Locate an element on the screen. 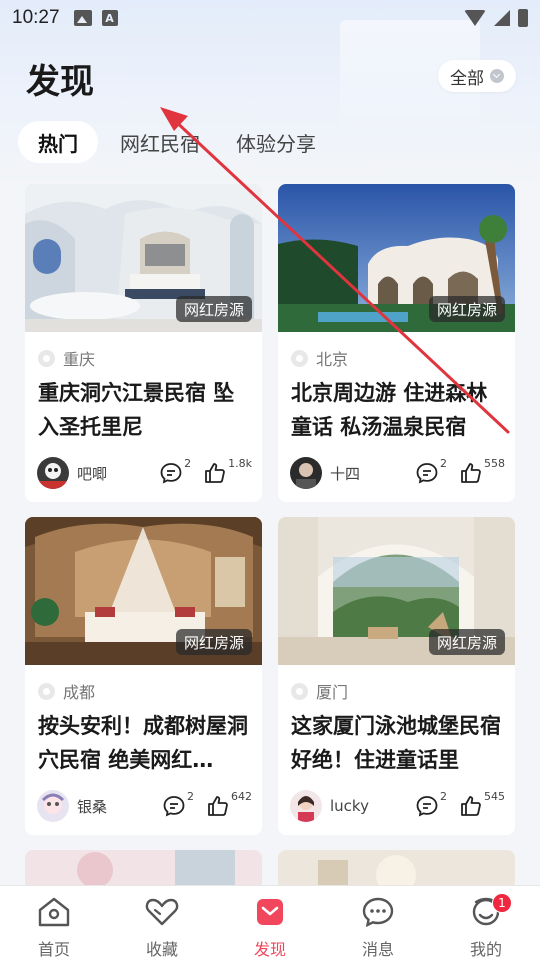 Image resolution: width=540 pixels, height=960 pixels. filter-label: 全部 is located at coordinates (467, 78).